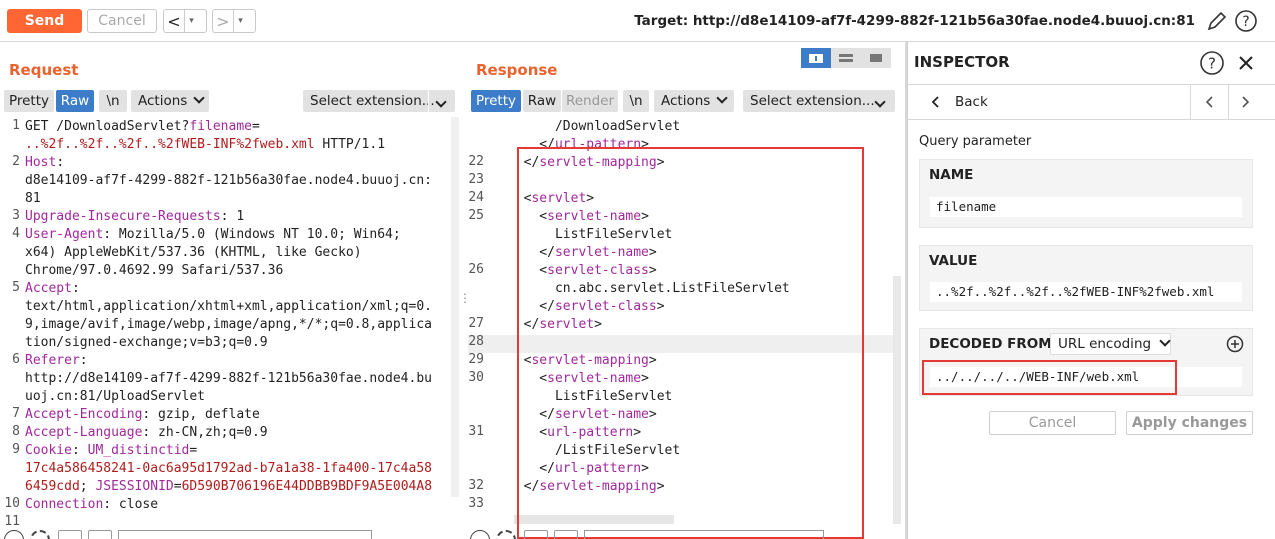 The height and width of the screenshot is (539, 1275). I want to click on inspector-title: INSPECTOR, so click(962, 62).